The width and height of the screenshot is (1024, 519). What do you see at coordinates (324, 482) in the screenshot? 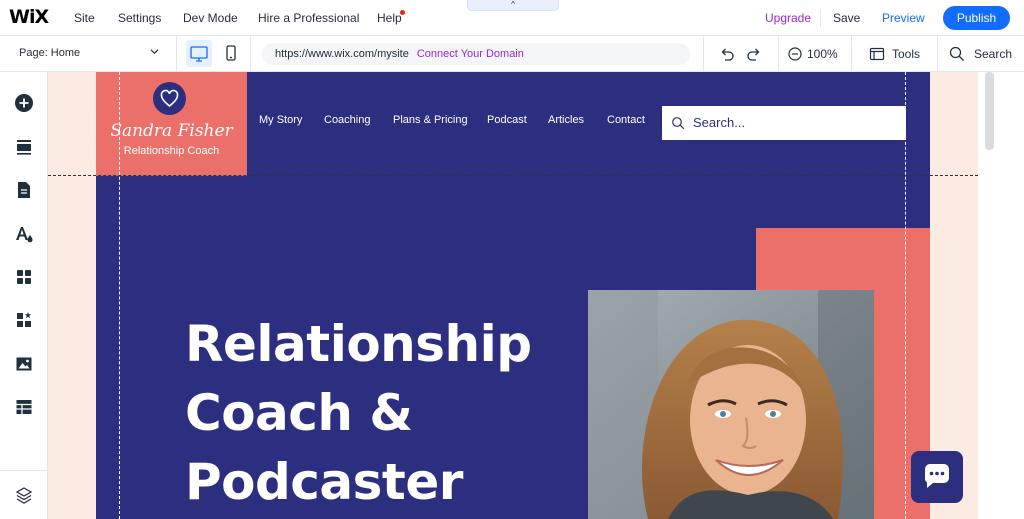
I see `headline-line-3: Podcaster` at bounding box center [324, 482].